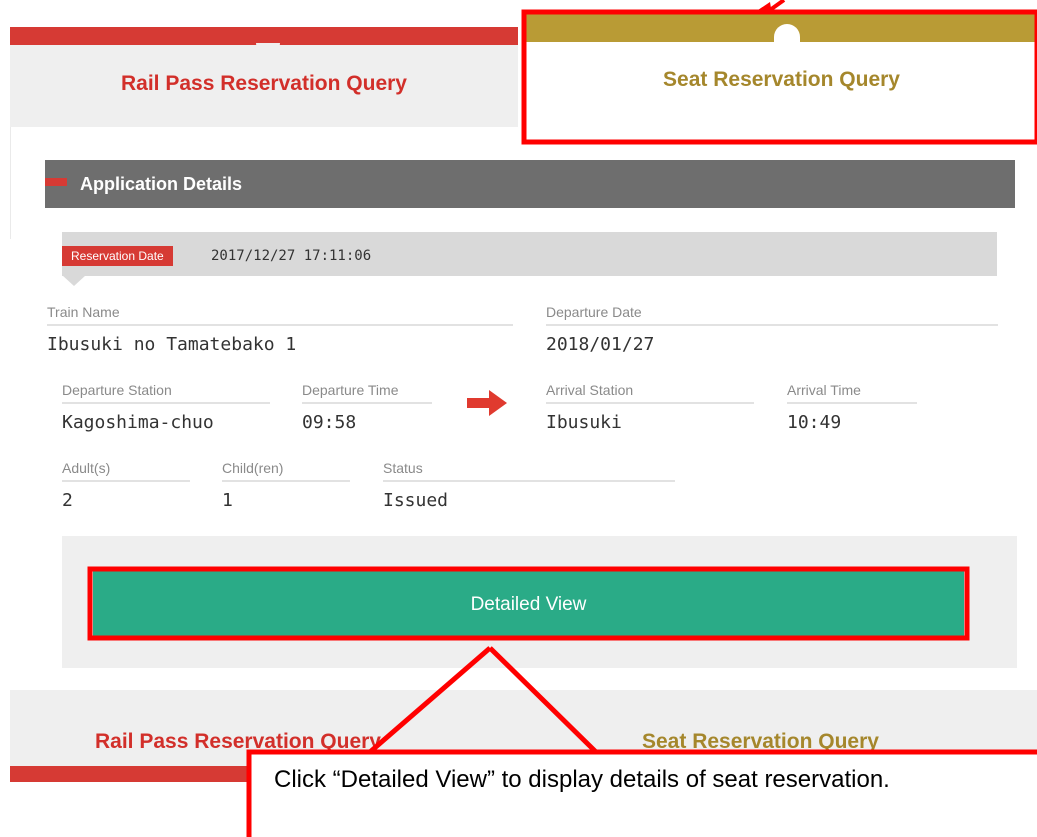 This screenshot has width=1037, height=837. What do you see at coordinates (74, 280) in the screenshot?
I see `reservation-date-pointer` at bounding box center [74, 280].